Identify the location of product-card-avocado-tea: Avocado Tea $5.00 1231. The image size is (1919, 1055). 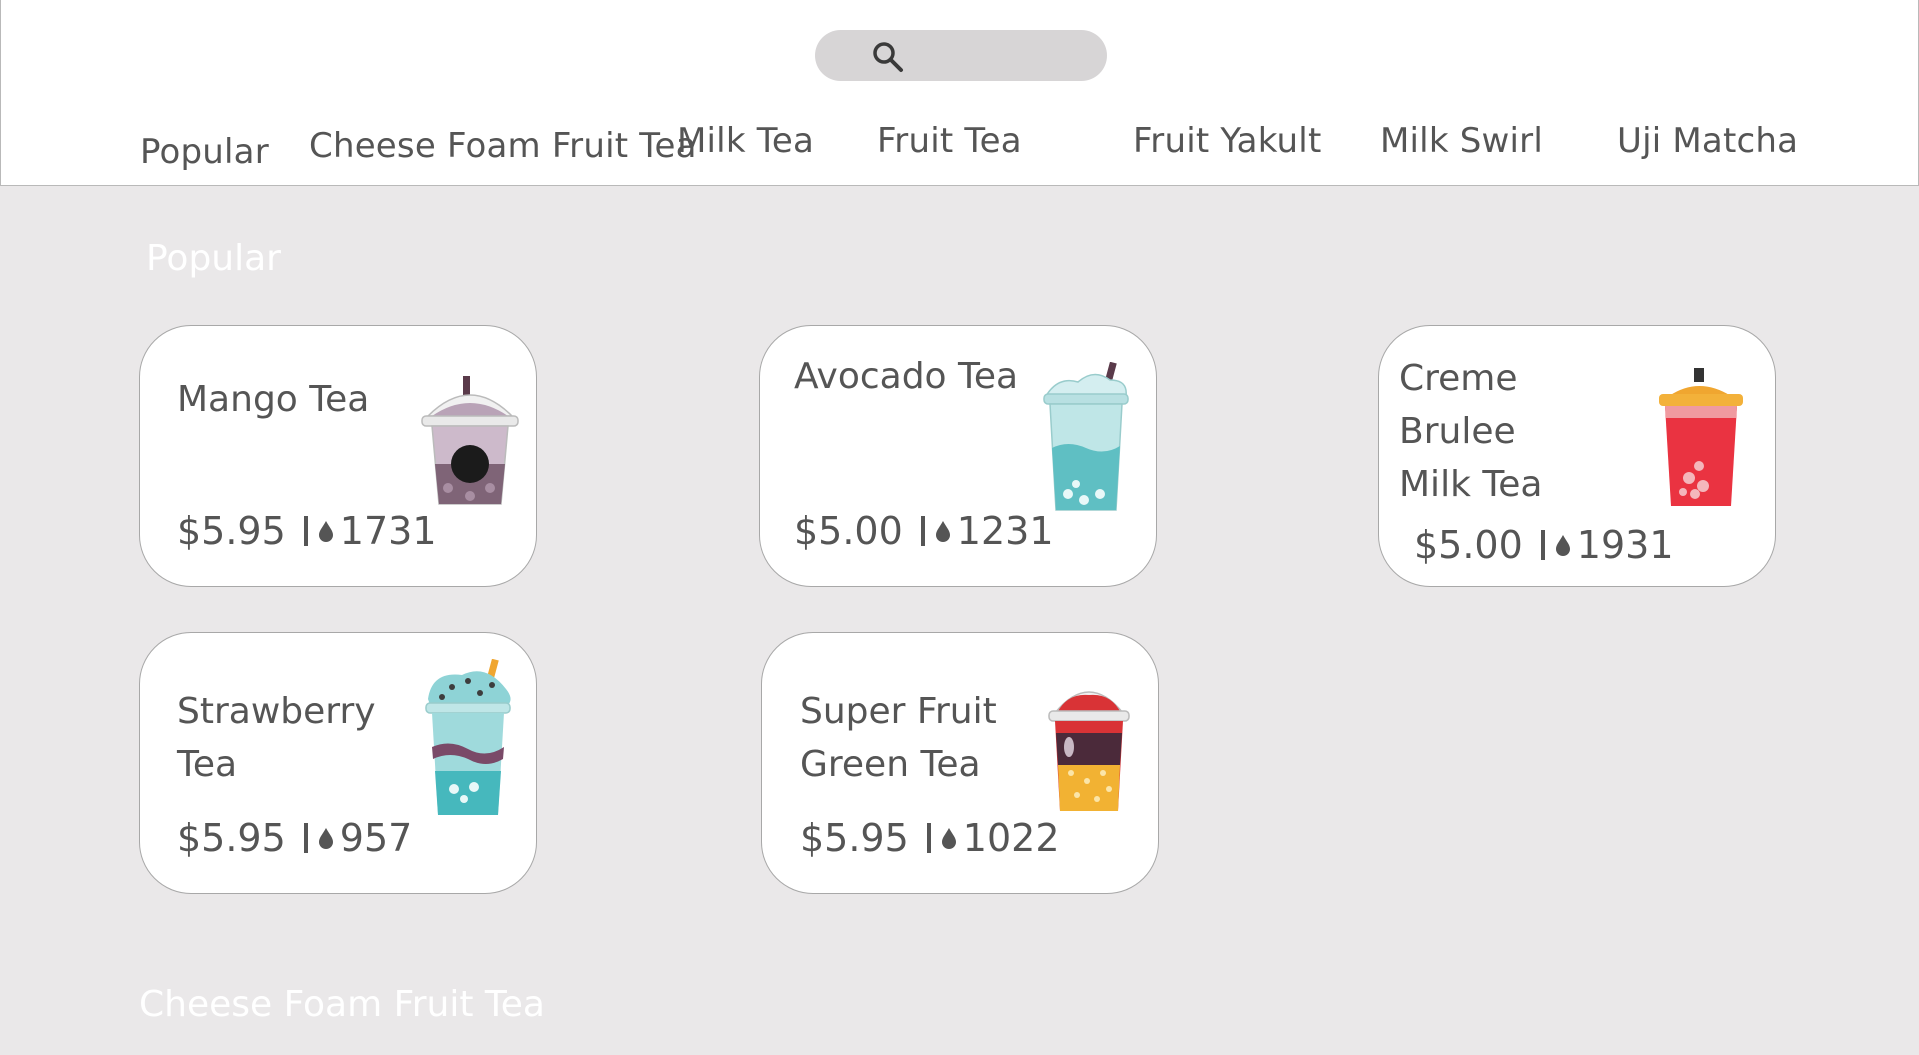
(958, 456).